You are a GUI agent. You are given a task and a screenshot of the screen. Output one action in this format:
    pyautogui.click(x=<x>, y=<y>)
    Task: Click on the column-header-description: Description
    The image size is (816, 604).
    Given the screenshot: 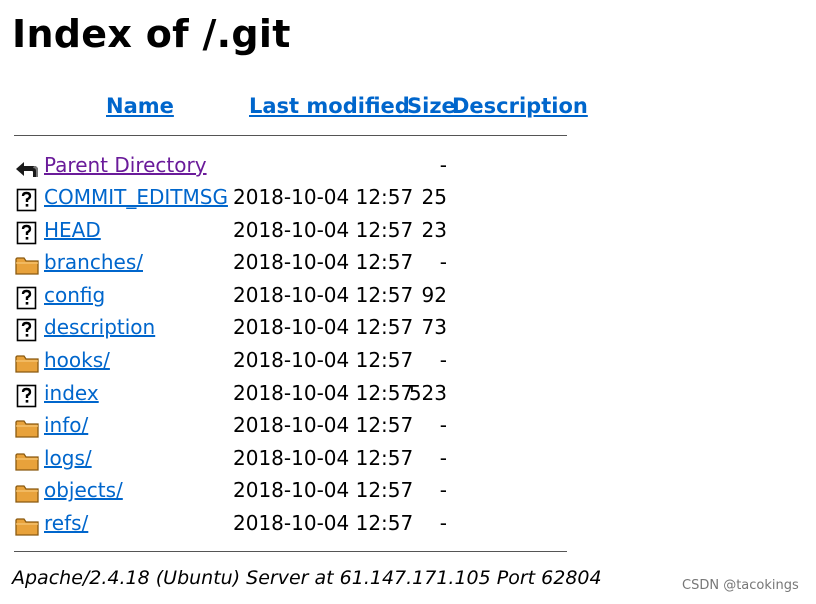 What is the action you would take?
    pyautogui.click(x=520, y=106)
    